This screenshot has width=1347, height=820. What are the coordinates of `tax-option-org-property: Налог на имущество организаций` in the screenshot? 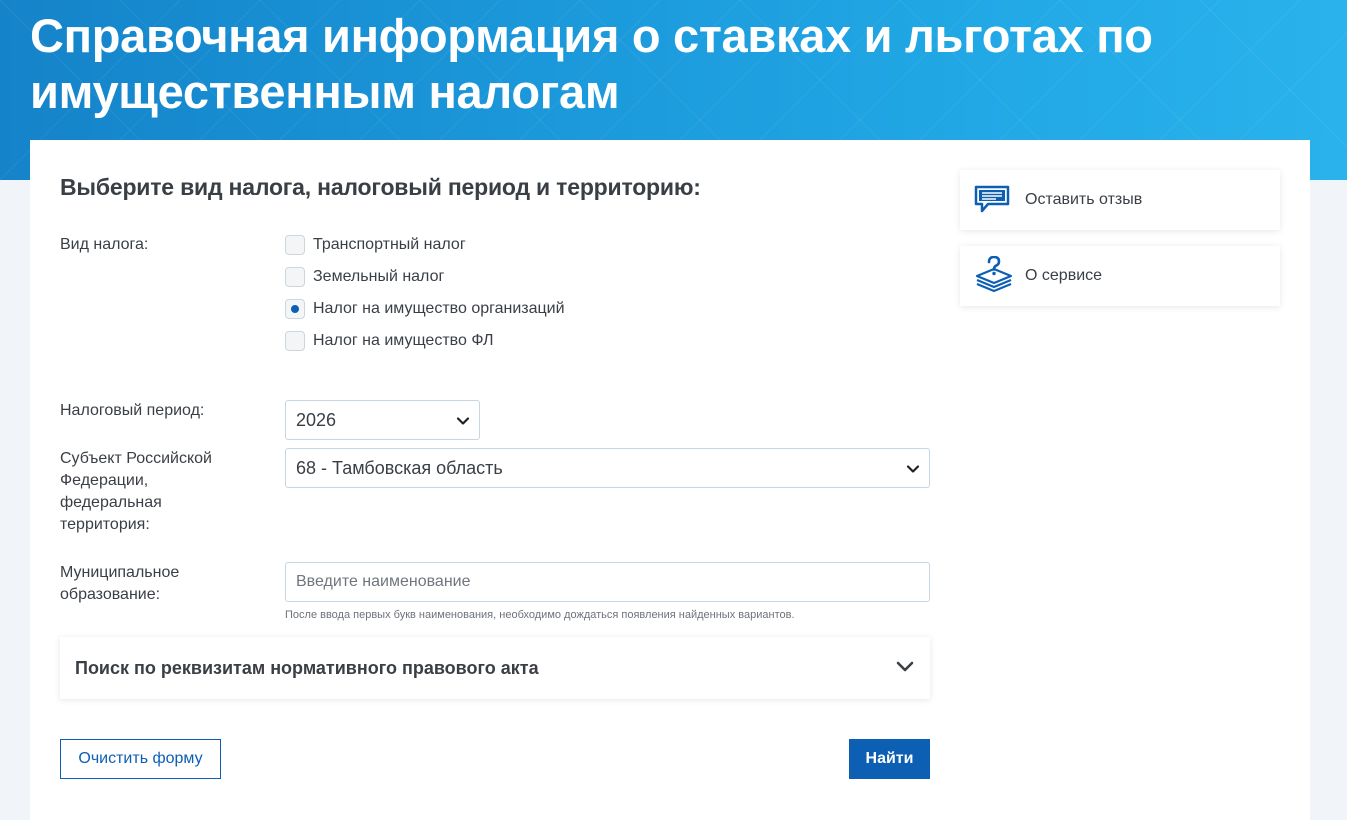 It's located at (425, 309).